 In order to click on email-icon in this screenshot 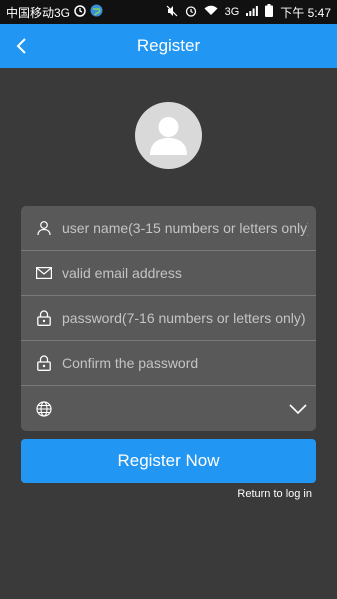, I will do `click(44, 273)`.